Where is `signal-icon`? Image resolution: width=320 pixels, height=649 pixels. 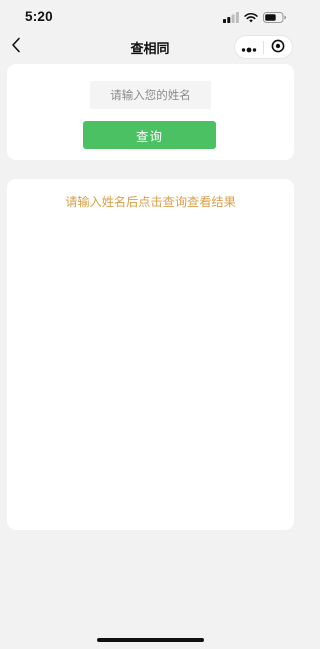 signal-icon is located at coordinates (231, 17).